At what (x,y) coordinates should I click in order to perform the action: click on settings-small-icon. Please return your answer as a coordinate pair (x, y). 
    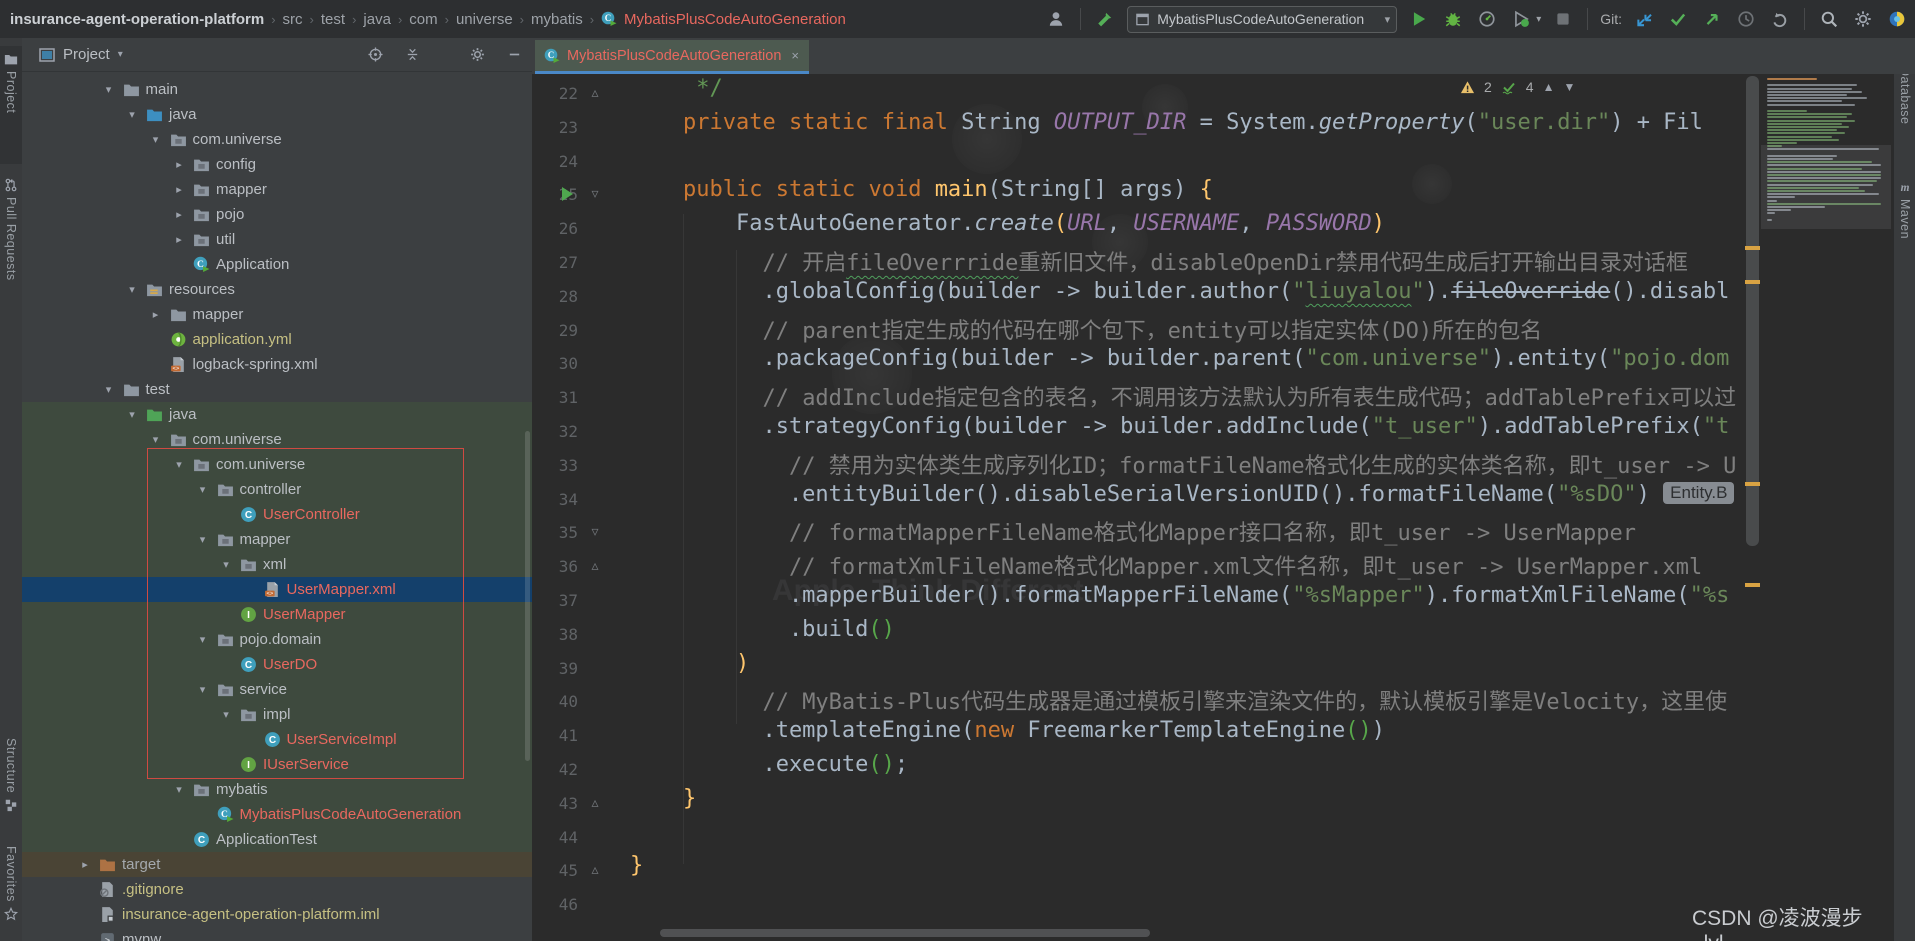
    Looking at the image, I should click on (477, 54).